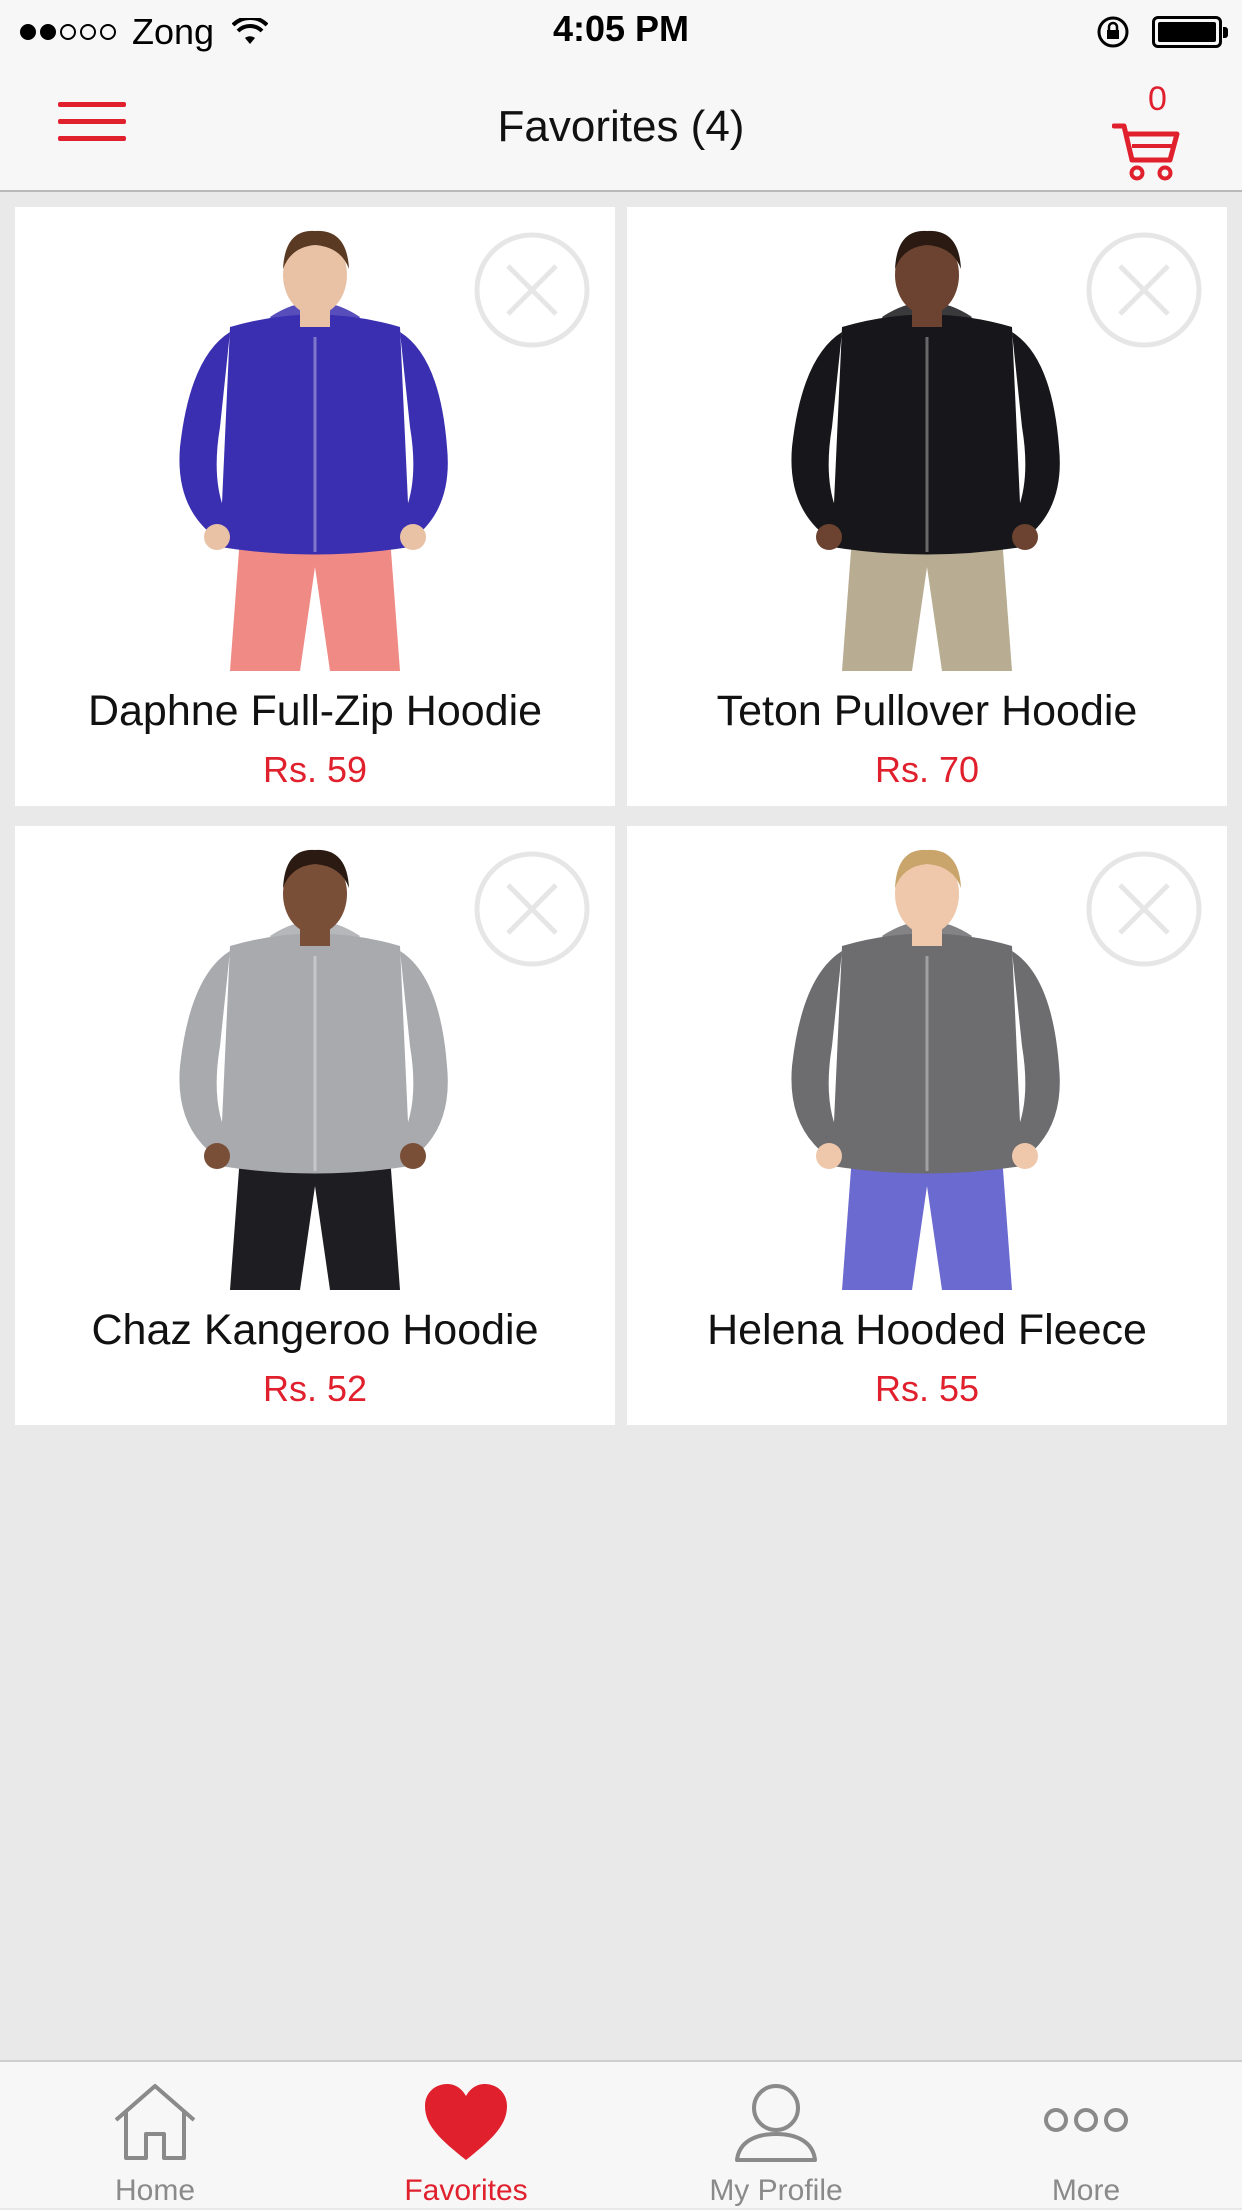 Image resolution: width=1242 pixels, height=2210 pixels. What do you see at coordinates (315, 1388) in the screenshot?
I see `product-price: Rs. 52` at bounding box center [315, 1388].